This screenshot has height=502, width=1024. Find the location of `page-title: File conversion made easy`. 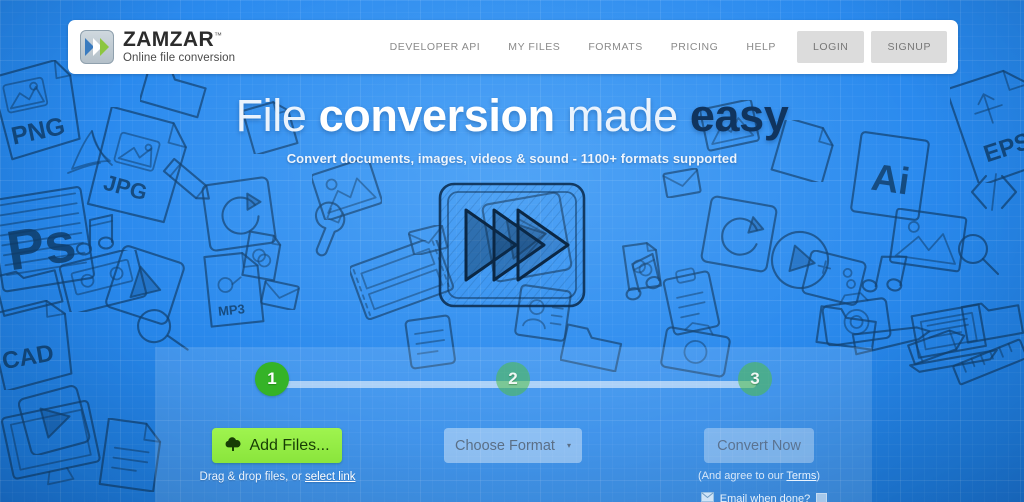

page-title: File conversion made easy is located at coordinates (512, 115).